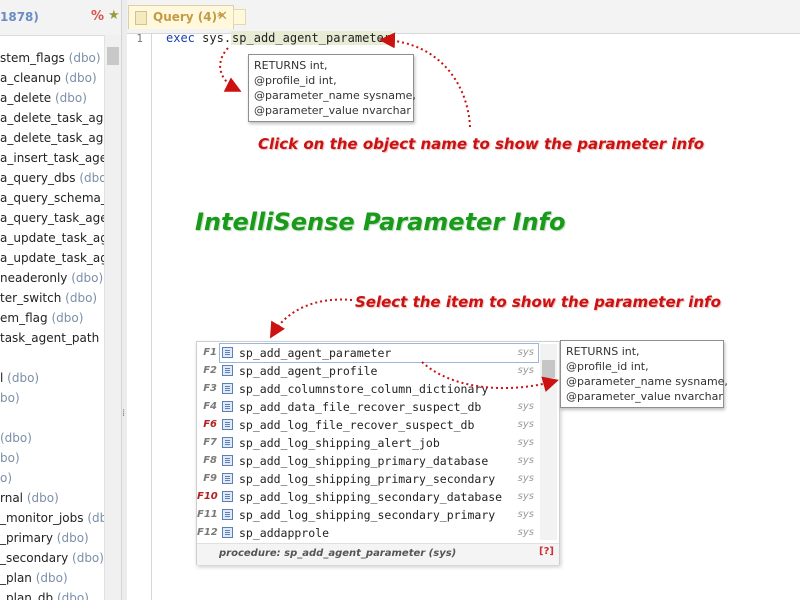 The width and height of the screenshot is (800, 600). I want to click on tree-item-name: task_agent_path, so click(50, 338).